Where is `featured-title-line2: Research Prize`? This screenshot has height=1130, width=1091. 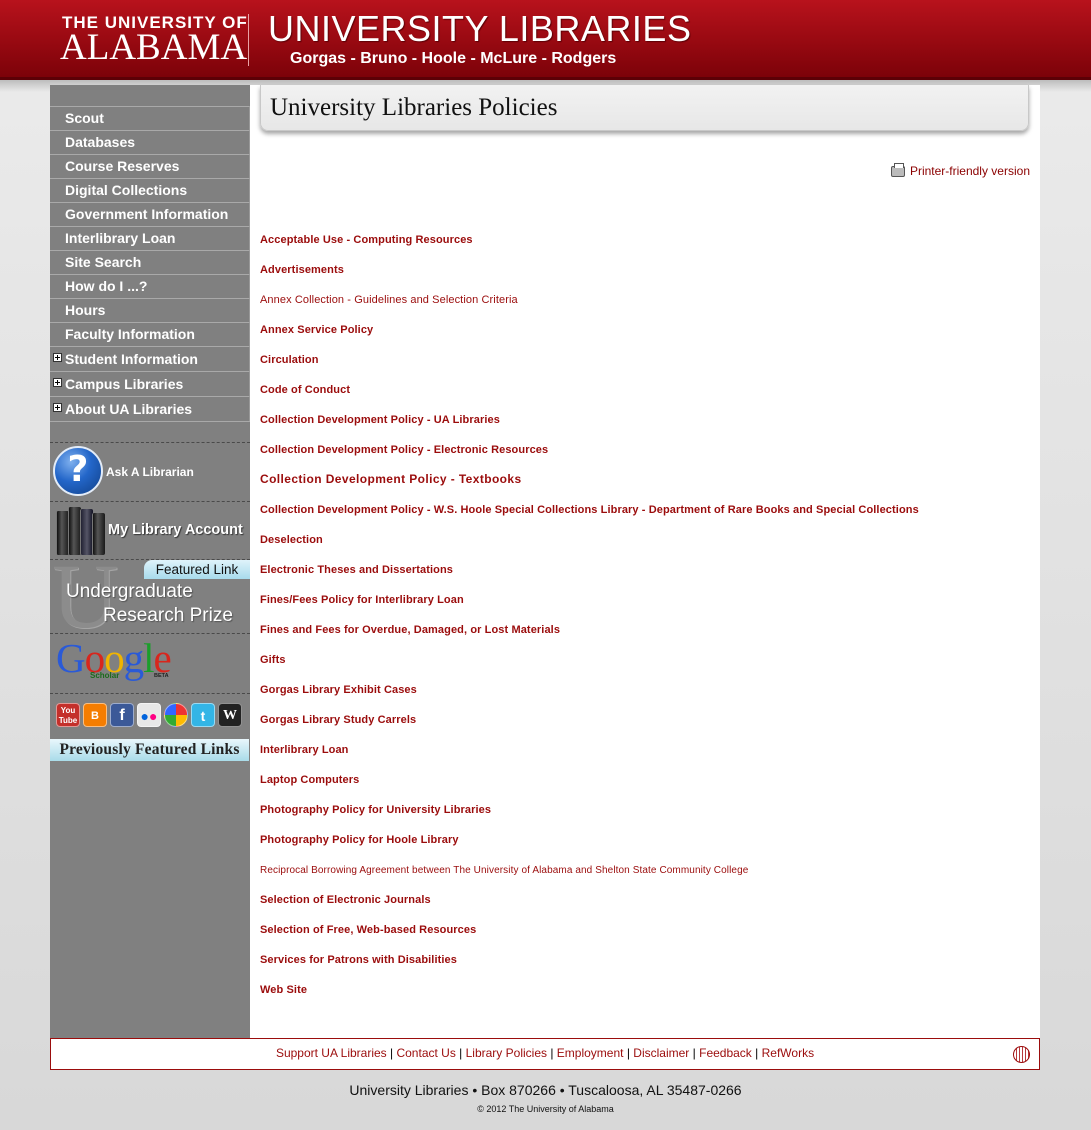 featured-title-line2: Research Prize is located at coordinates (168, 615).